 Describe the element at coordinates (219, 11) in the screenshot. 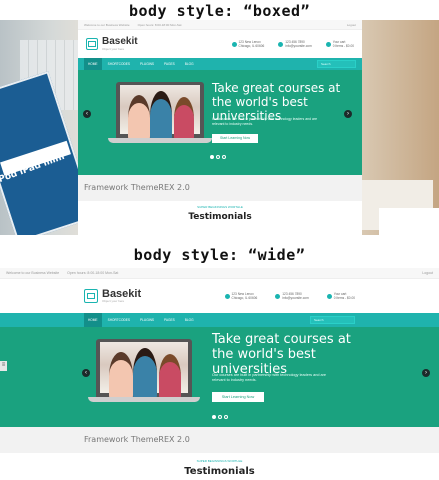

I see `caption-boxed: body style: “boxed”` at that location.